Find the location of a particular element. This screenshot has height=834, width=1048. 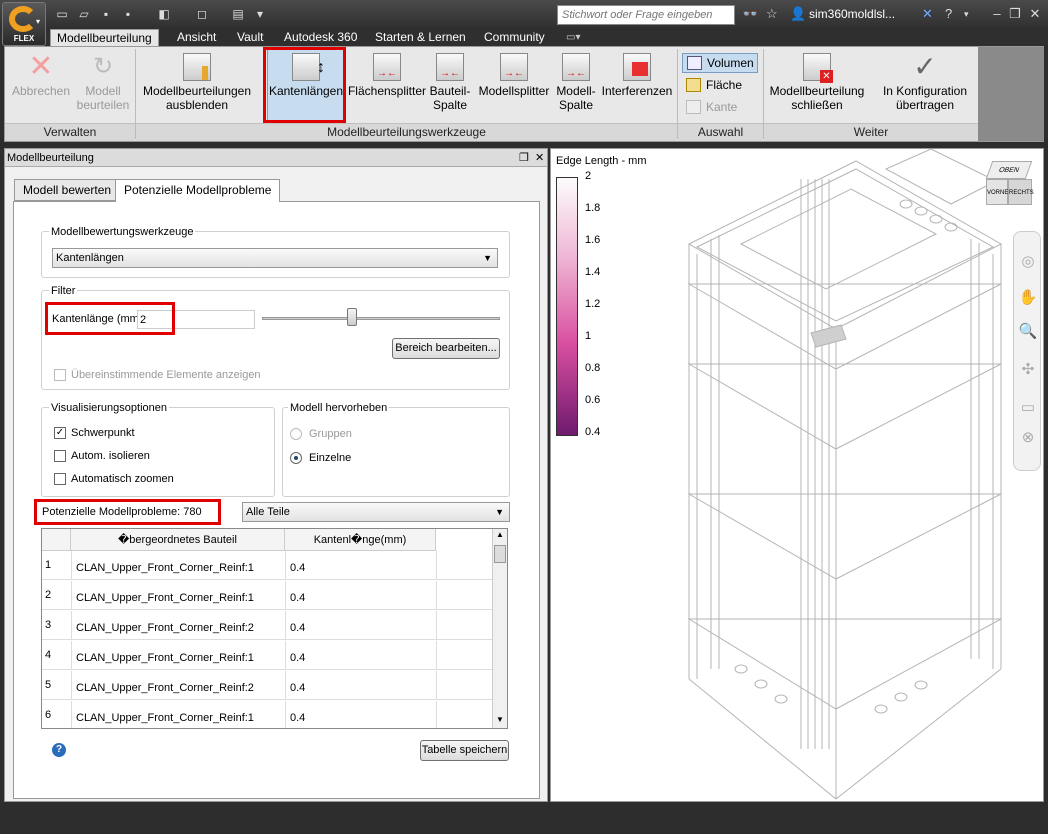

viewcube: OBEN VORNE RECHTS is located at coordinates (1011, 185).